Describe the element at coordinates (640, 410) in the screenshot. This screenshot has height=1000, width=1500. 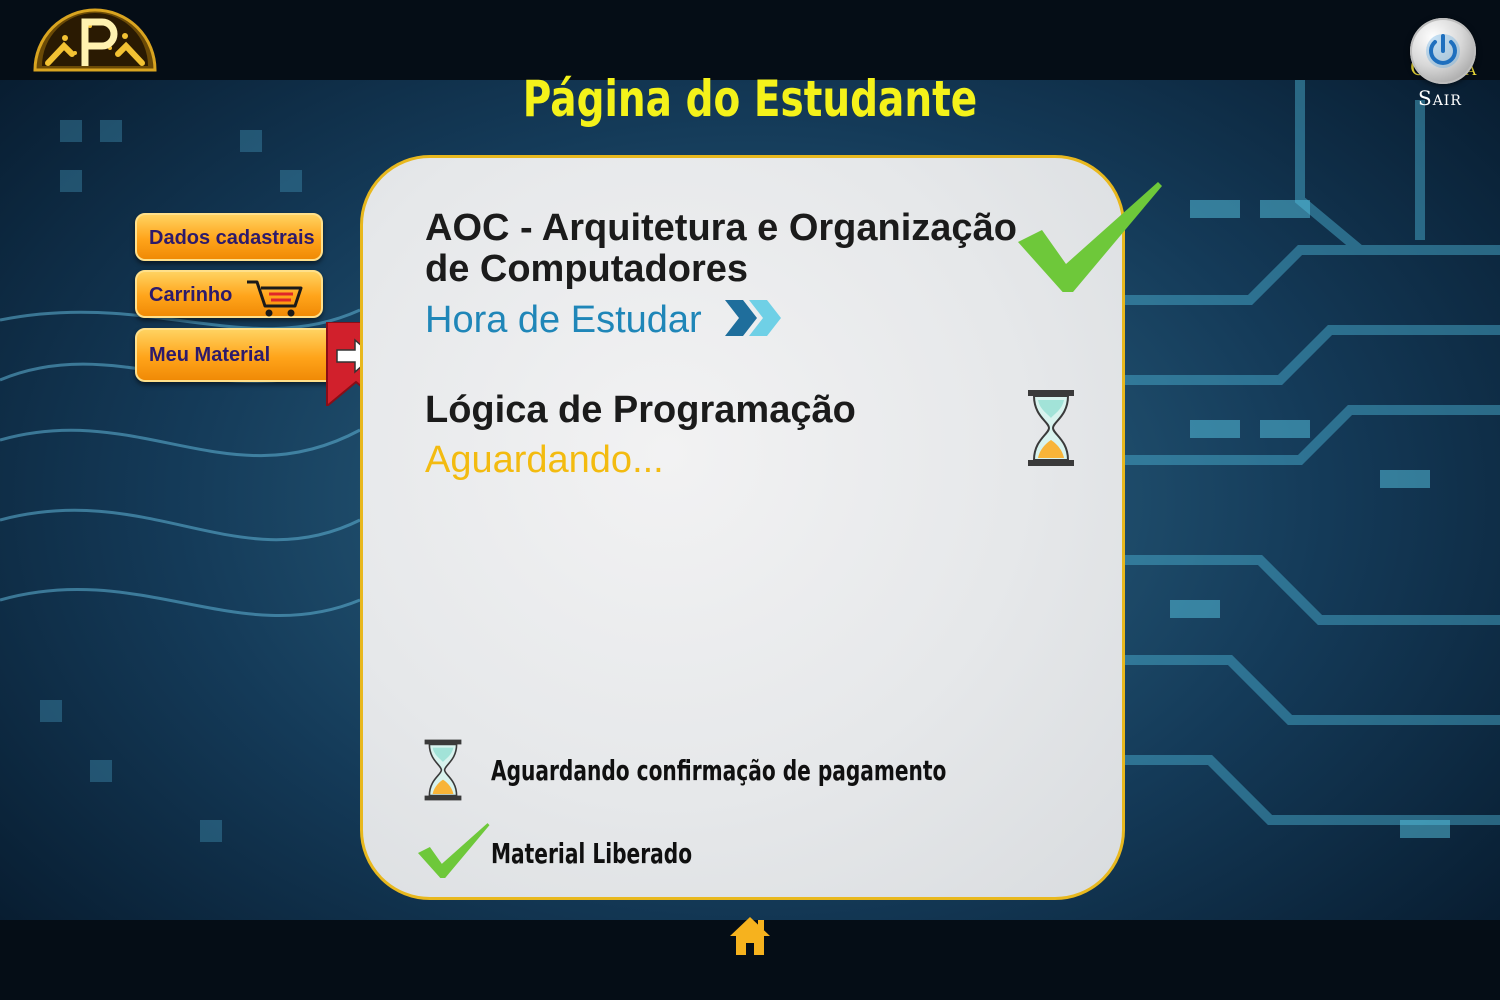
I see `course-title-programming-logic: Lógica de Programação` at that location.